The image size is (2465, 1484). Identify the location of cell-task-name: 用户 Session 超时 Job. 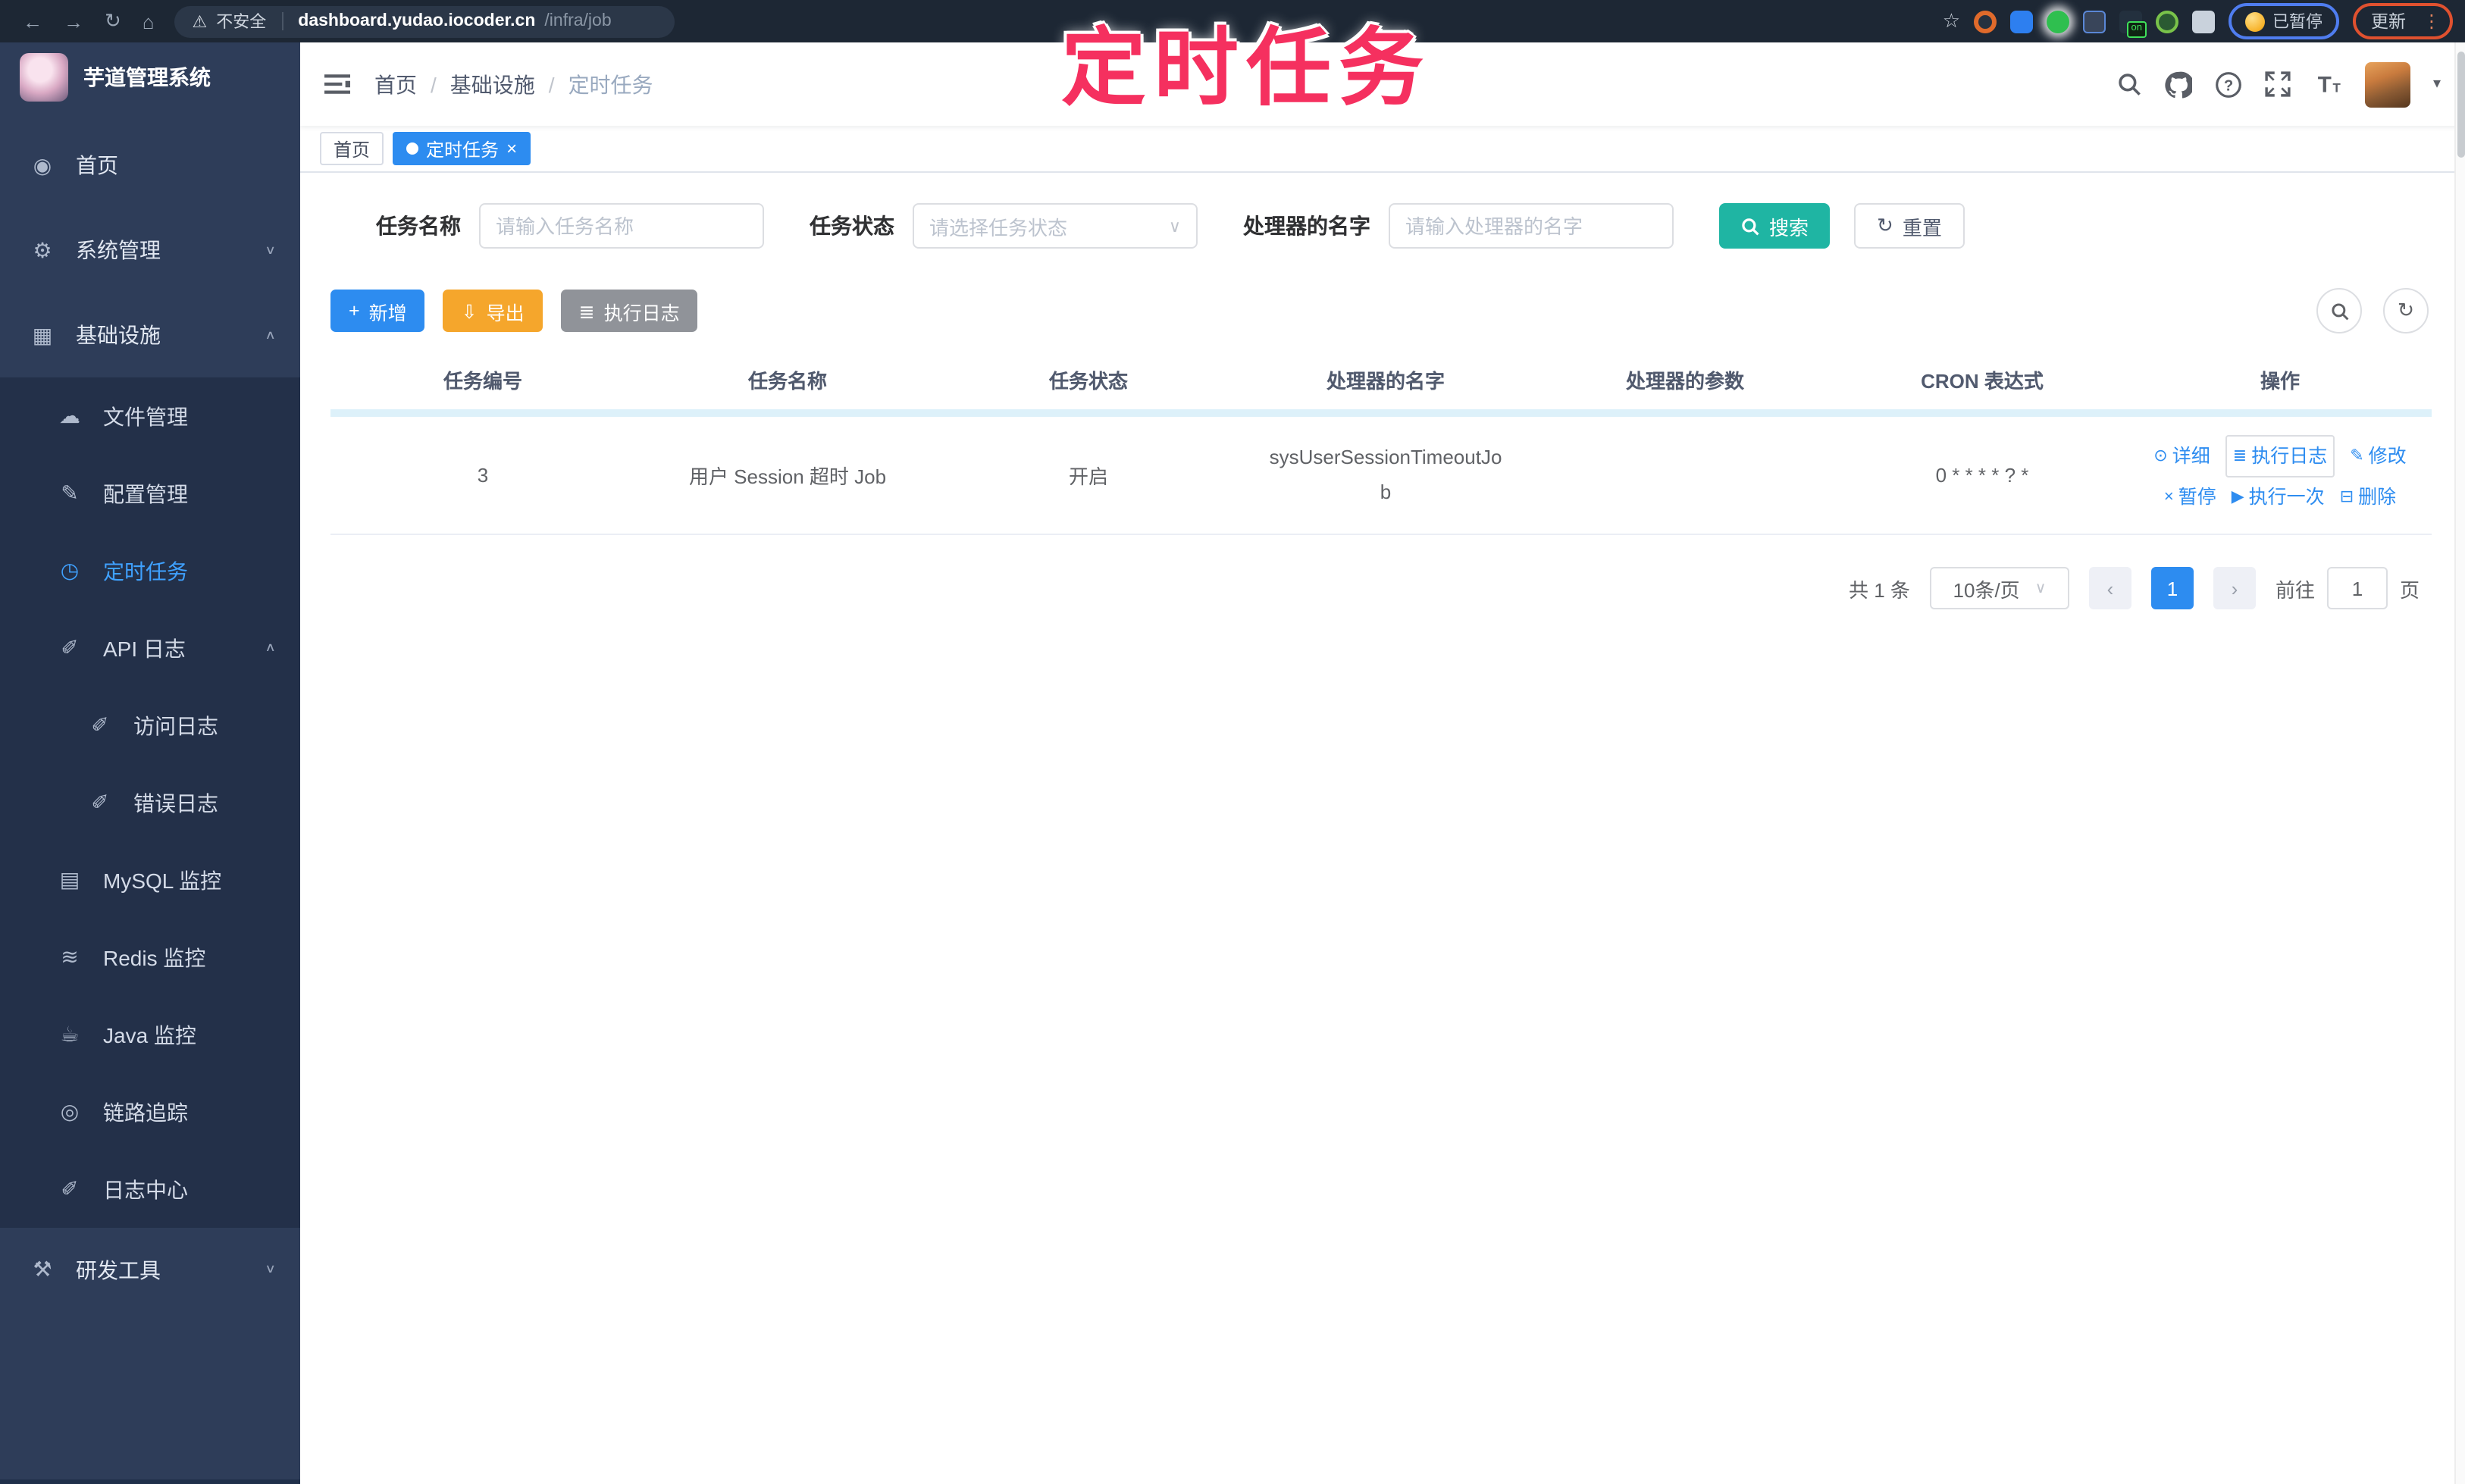
(787, 476).